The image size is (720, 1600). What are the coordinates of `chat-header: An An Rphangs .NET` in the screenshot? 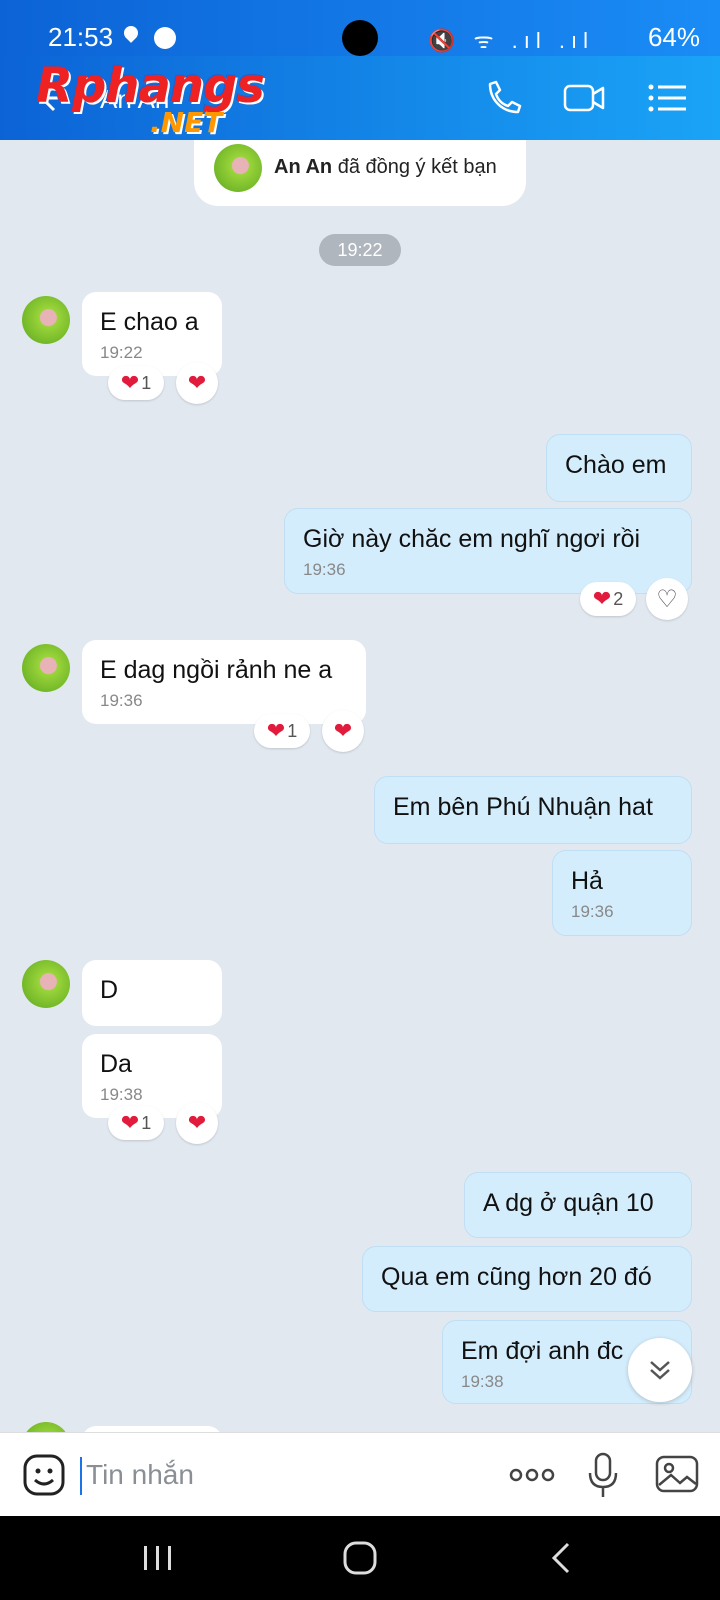 It's located at (360, 98).